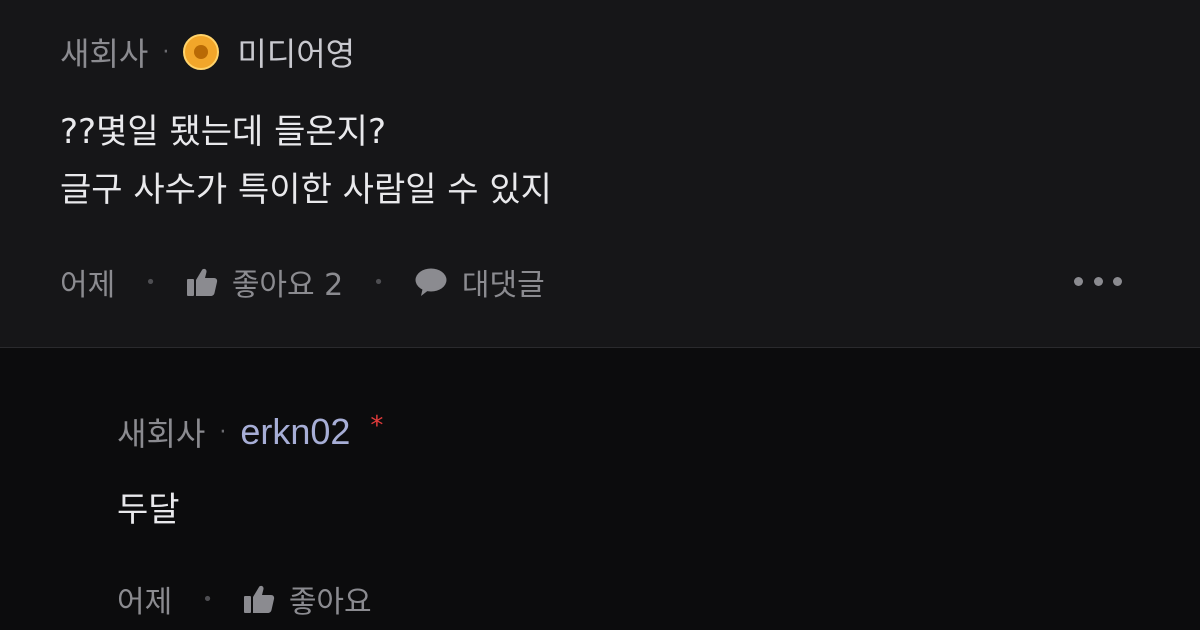  I want to click on comment-body: 두달, so click(148, 510).